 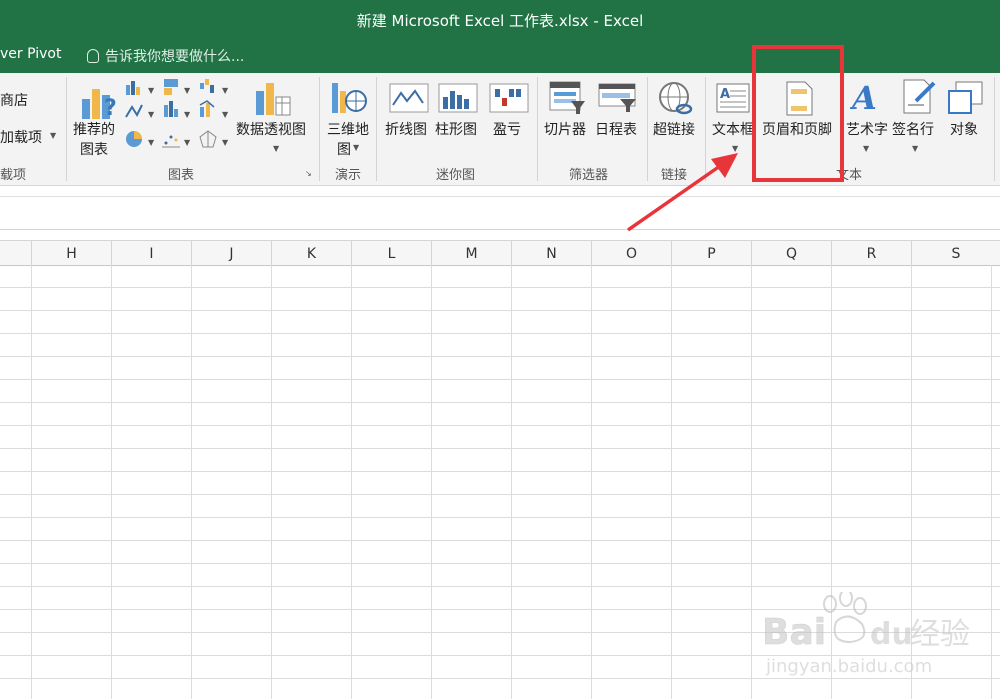 What do you see at coordinates (794, 632) in the screenshot?
I see `watermark-brand: Bai` at bounding box center [794, 632].